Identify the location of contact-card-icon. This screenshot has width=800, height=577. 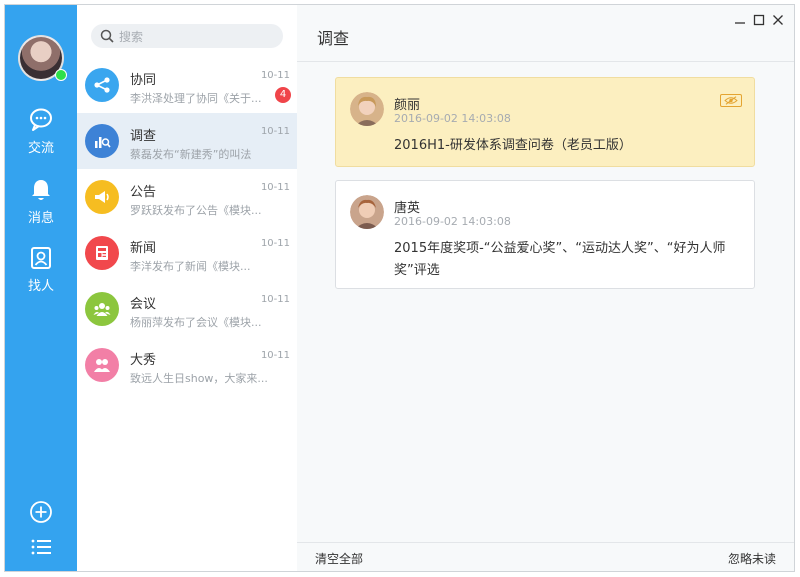
(41, 258).